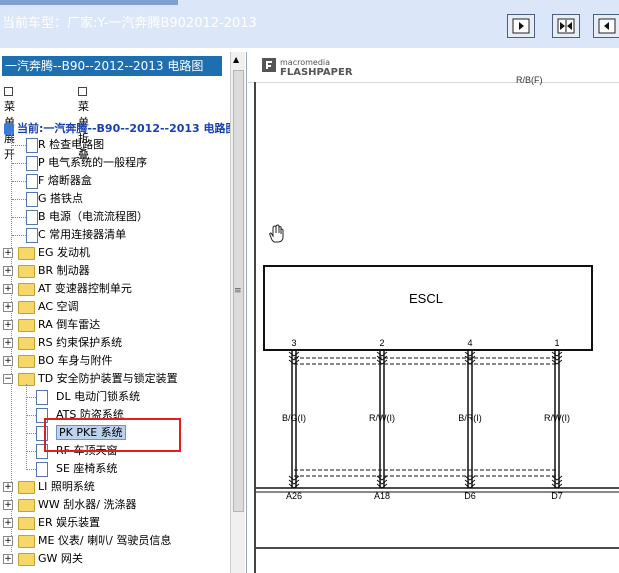 The width and height of the screenshot is (619, 573). Describe the element at coordinates (556, 343) in the screenshot. I see `pin-label: 1` at that location.